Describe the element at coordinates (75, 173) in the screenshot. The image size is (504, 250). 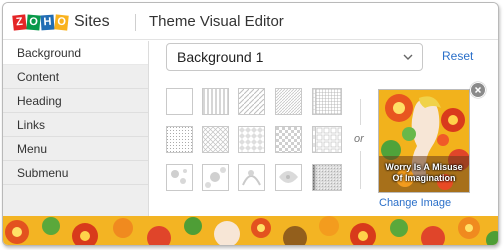
I see `sidebar-item-submenu: Submenu` at that location.